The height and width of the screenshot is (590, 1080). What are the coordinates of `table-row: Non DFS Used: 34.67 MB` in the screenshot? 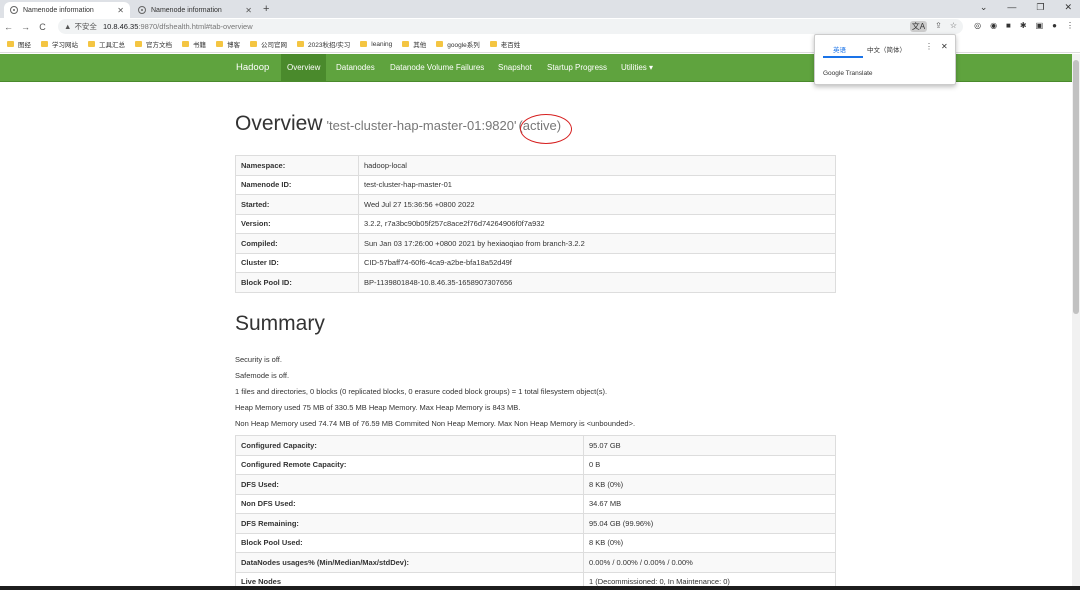 It's located at (535, 503).